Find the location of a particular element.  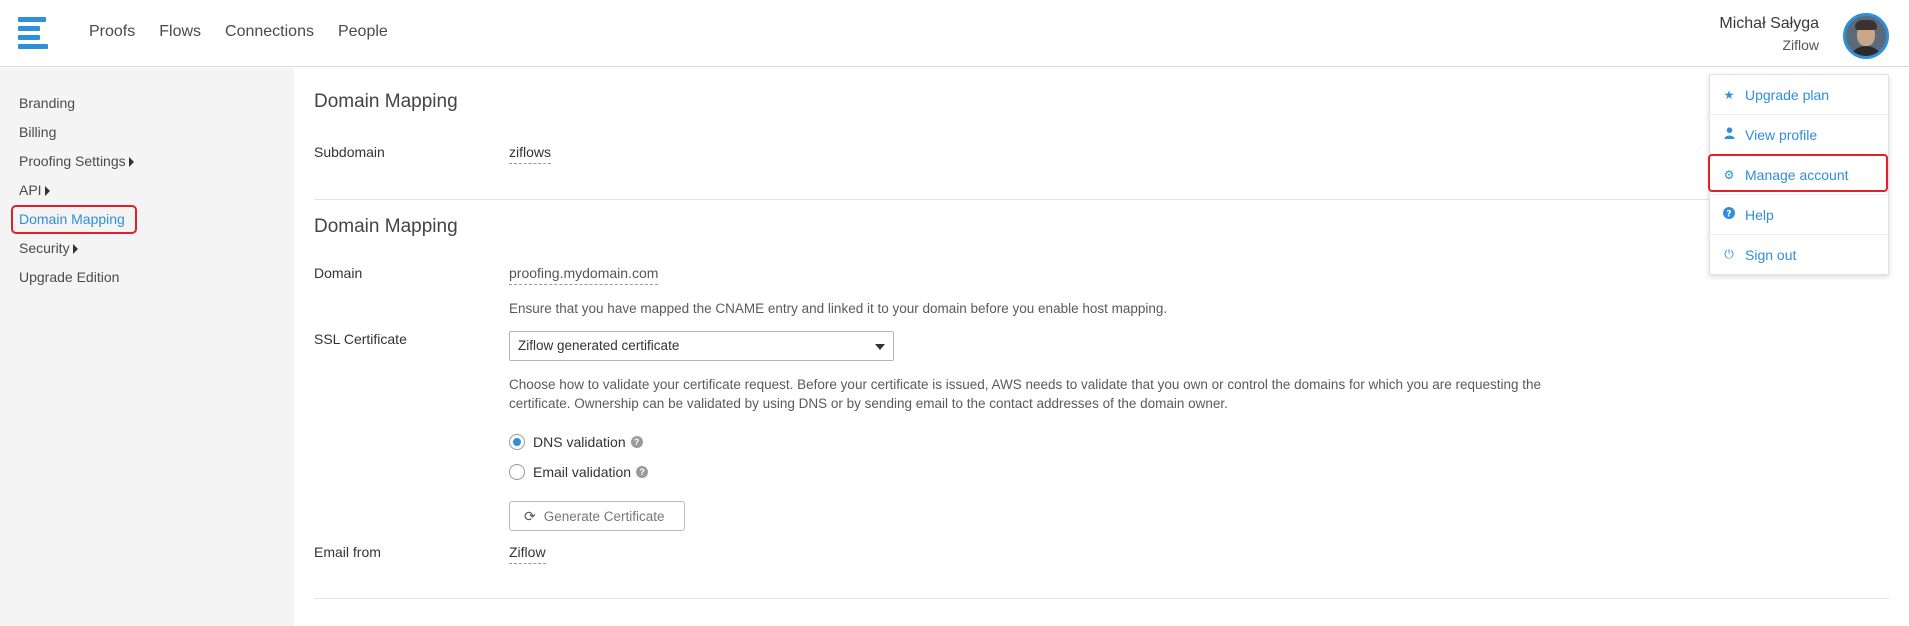

menu-item-label: Sign out is located at coordinates (1771, 254).